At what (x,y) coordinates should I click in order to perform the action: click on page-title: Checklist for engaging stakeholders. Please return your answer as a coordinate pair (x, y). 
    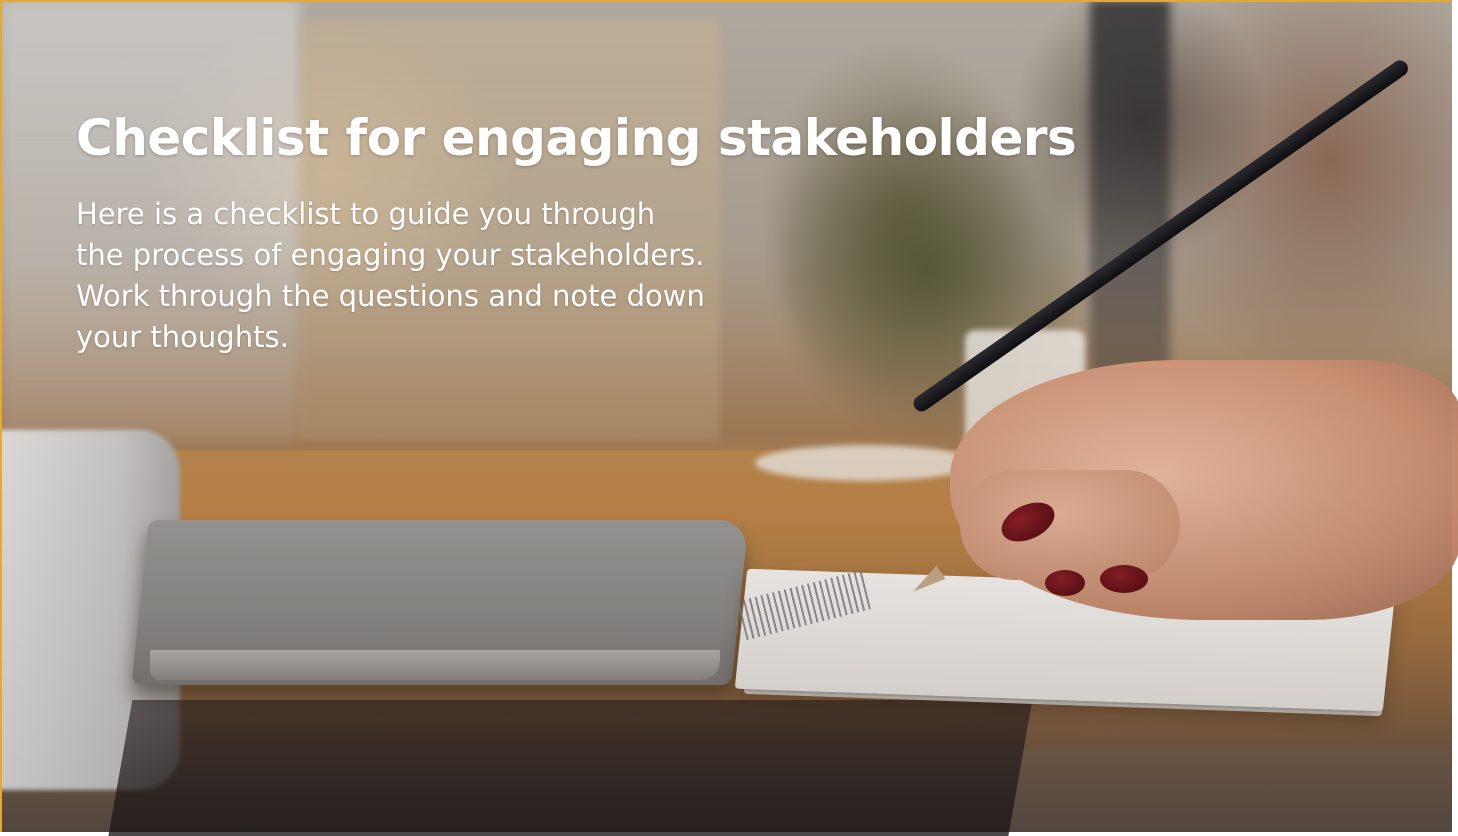
    Looking at the image, I should click on (576, 138).